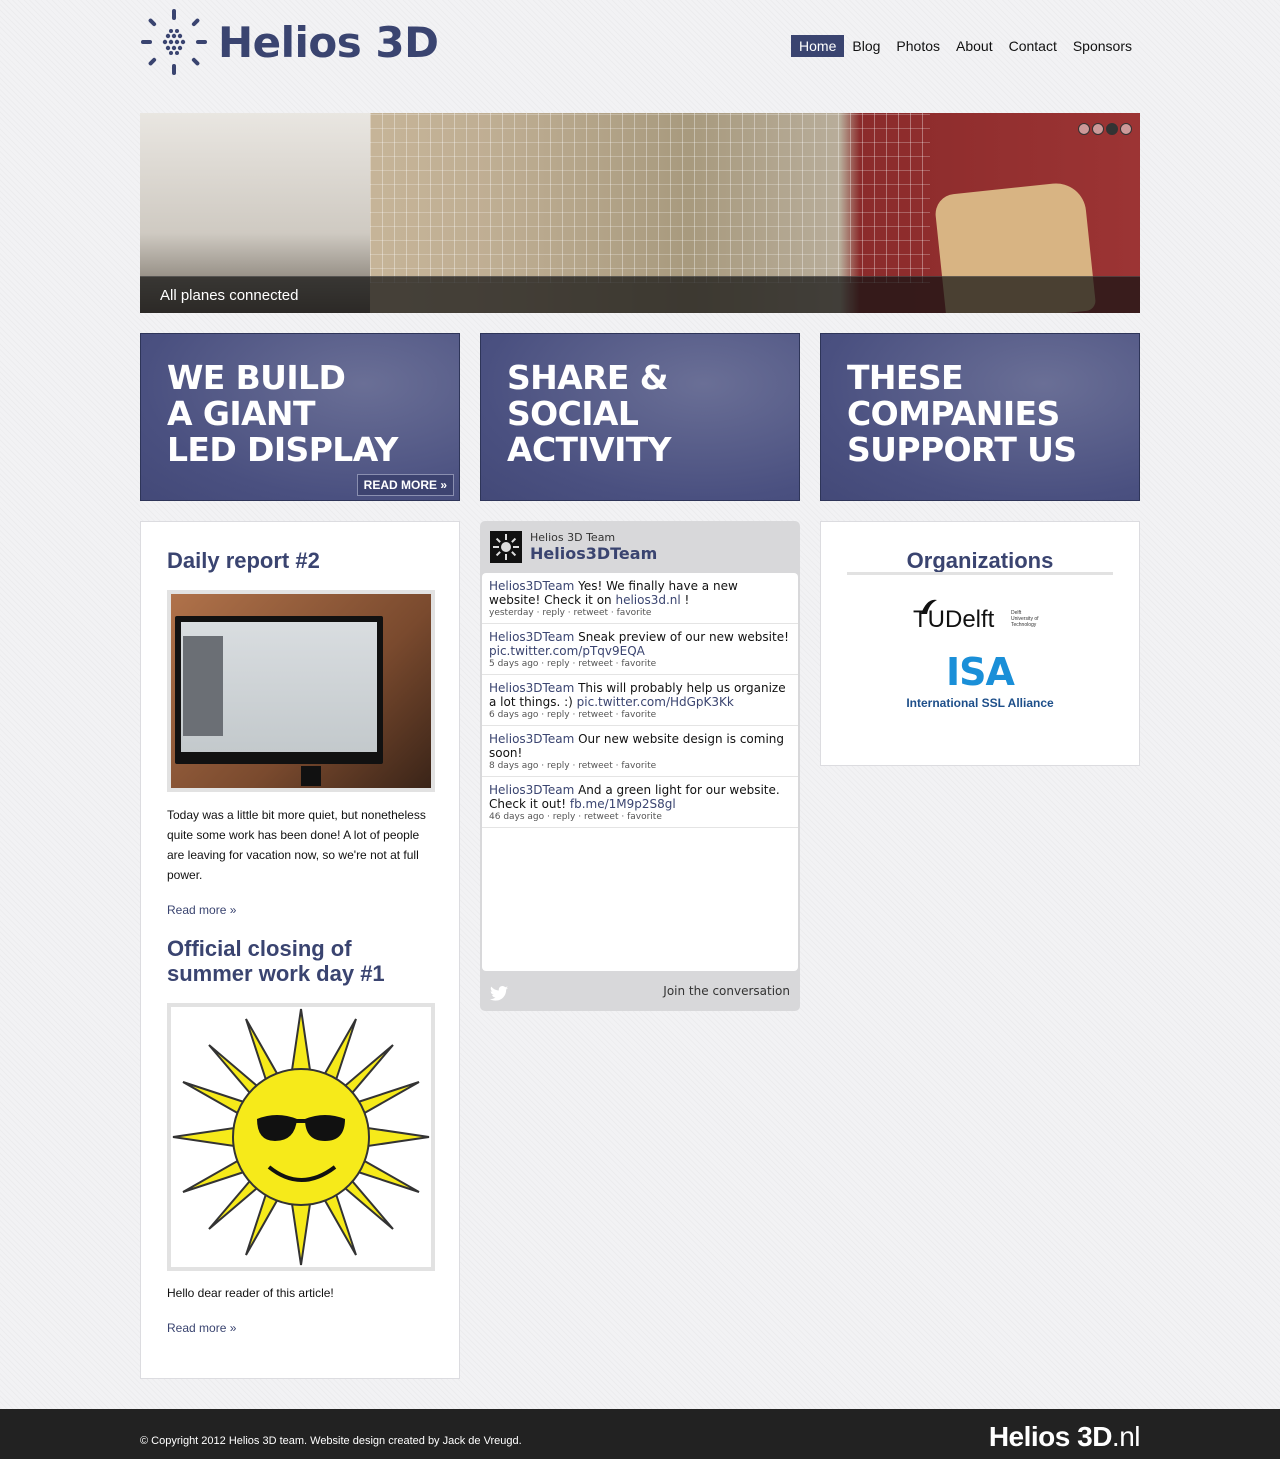 This screenshot has width=1280, height=1459. What do you see at coordinates (513, 715) in the screenshot?
I see `tweet-time: 6 days ago` at bounding box center [513, 715].